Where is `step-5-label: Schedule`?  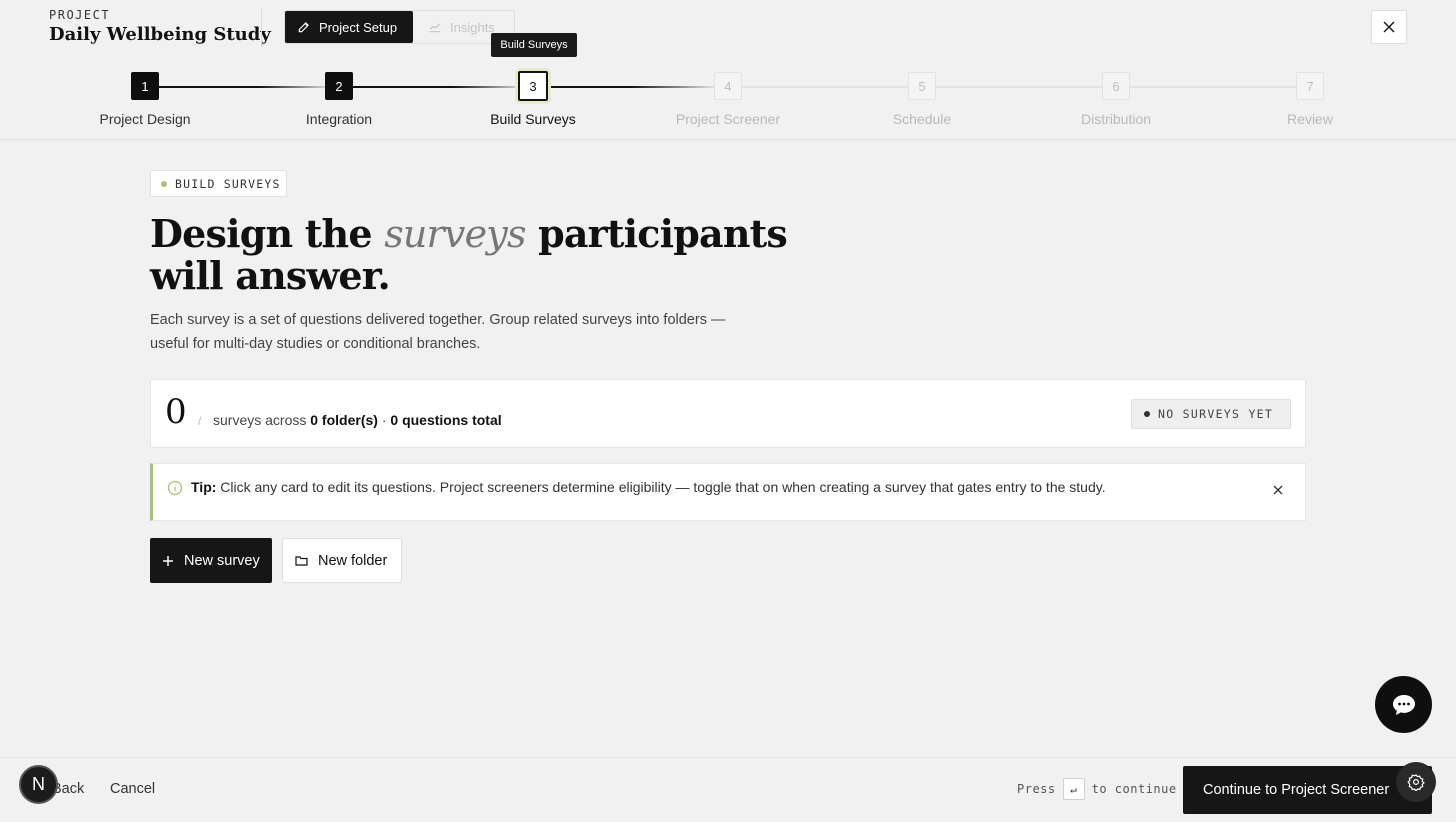 step-5-label: Schedule is located at coordinates (922, 119).